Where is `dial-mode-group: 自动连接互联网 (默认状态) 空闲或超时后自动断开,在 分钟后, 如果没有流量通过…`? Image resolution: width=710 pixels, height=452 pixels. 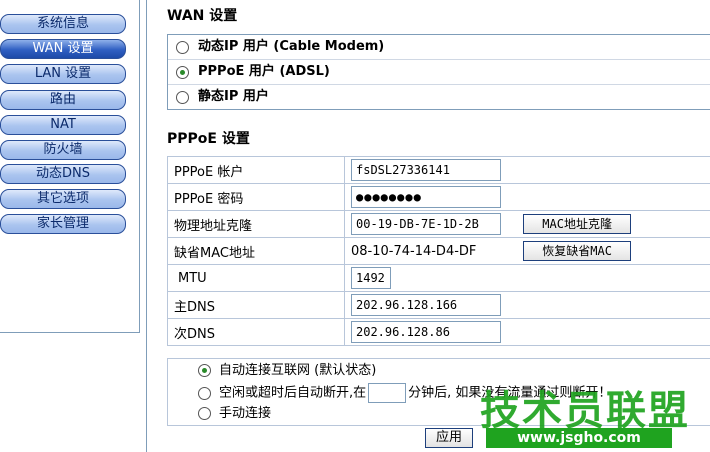
dial-mode-group: 自动连接互联网 (默认状态) 空闲或超时后自动断开,在 分钟后, 如果没有流量通过… is located at coordinates (438, 392).